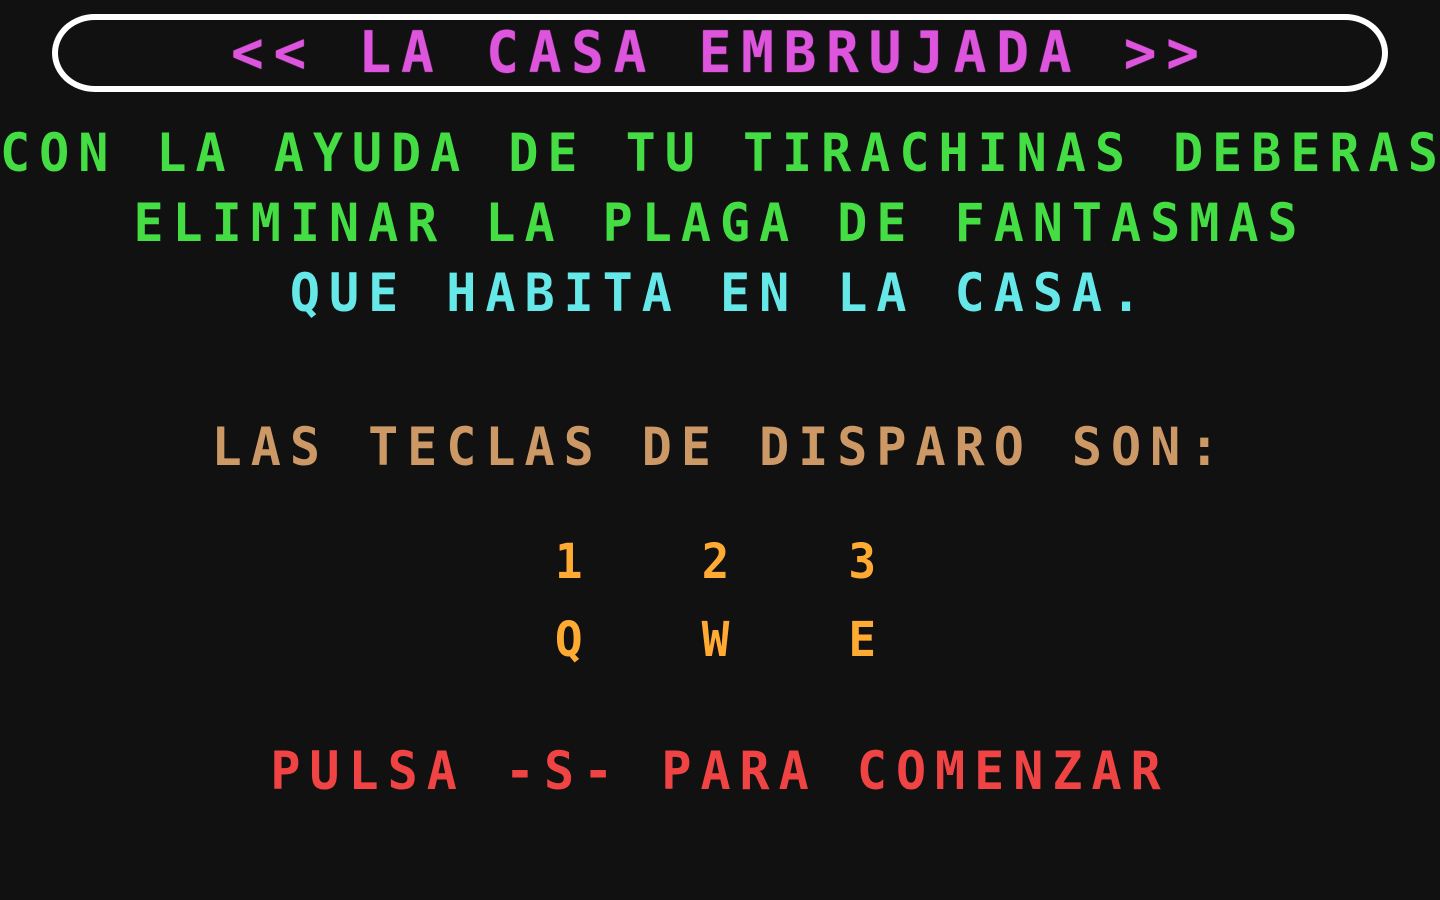 This screenshot has height=900, width=1440. I want to click on game-title: << LA CASA EMBRUJADA >>, so click(720, 52).